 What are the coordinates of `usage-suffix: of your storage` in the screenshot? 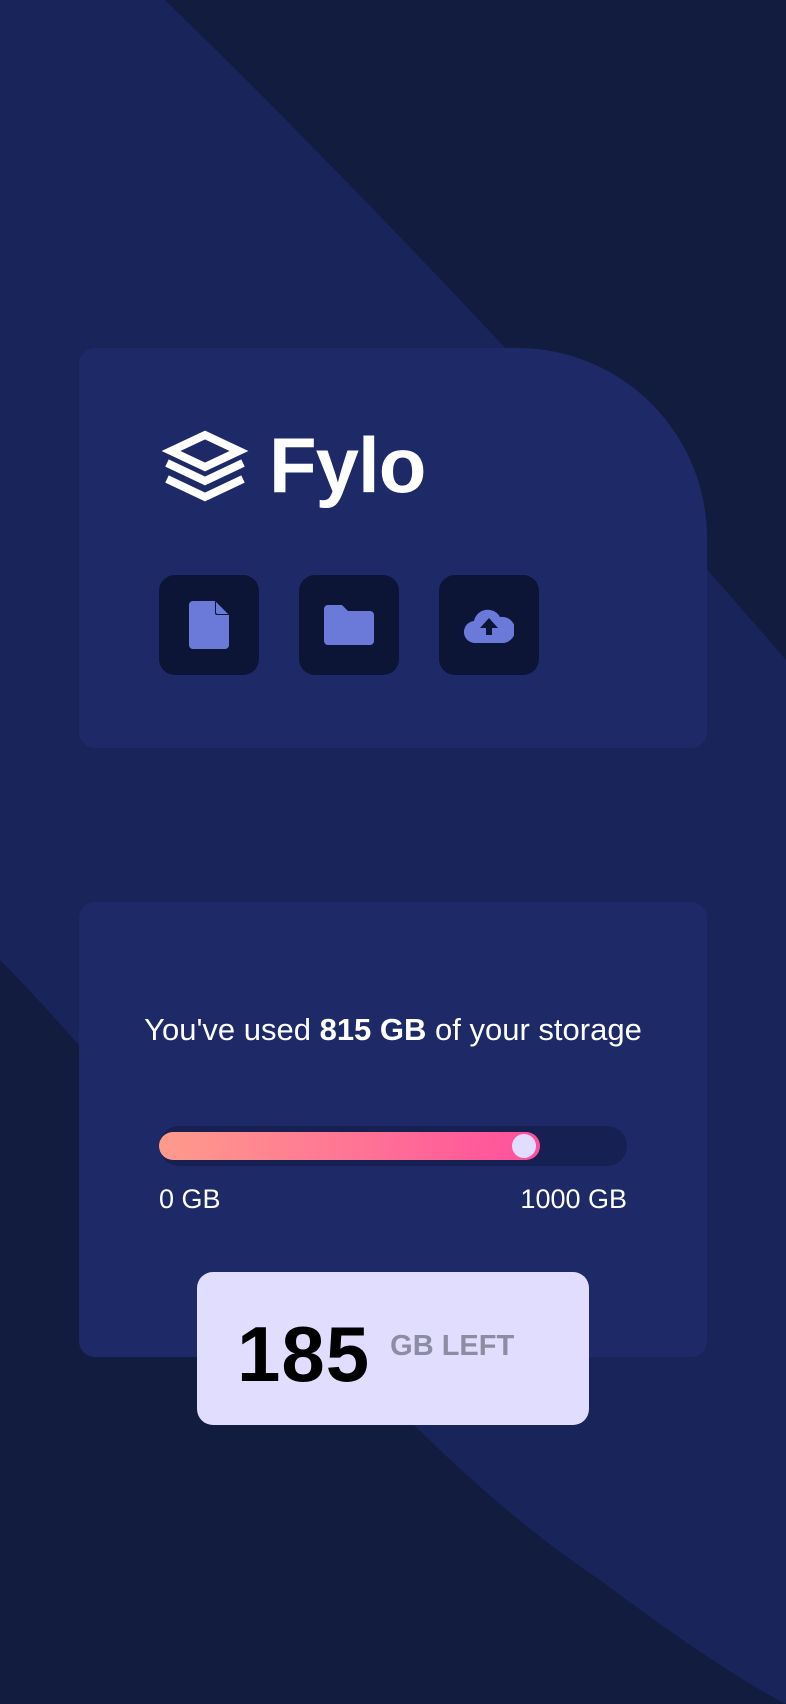 It's located at (534, 1029).